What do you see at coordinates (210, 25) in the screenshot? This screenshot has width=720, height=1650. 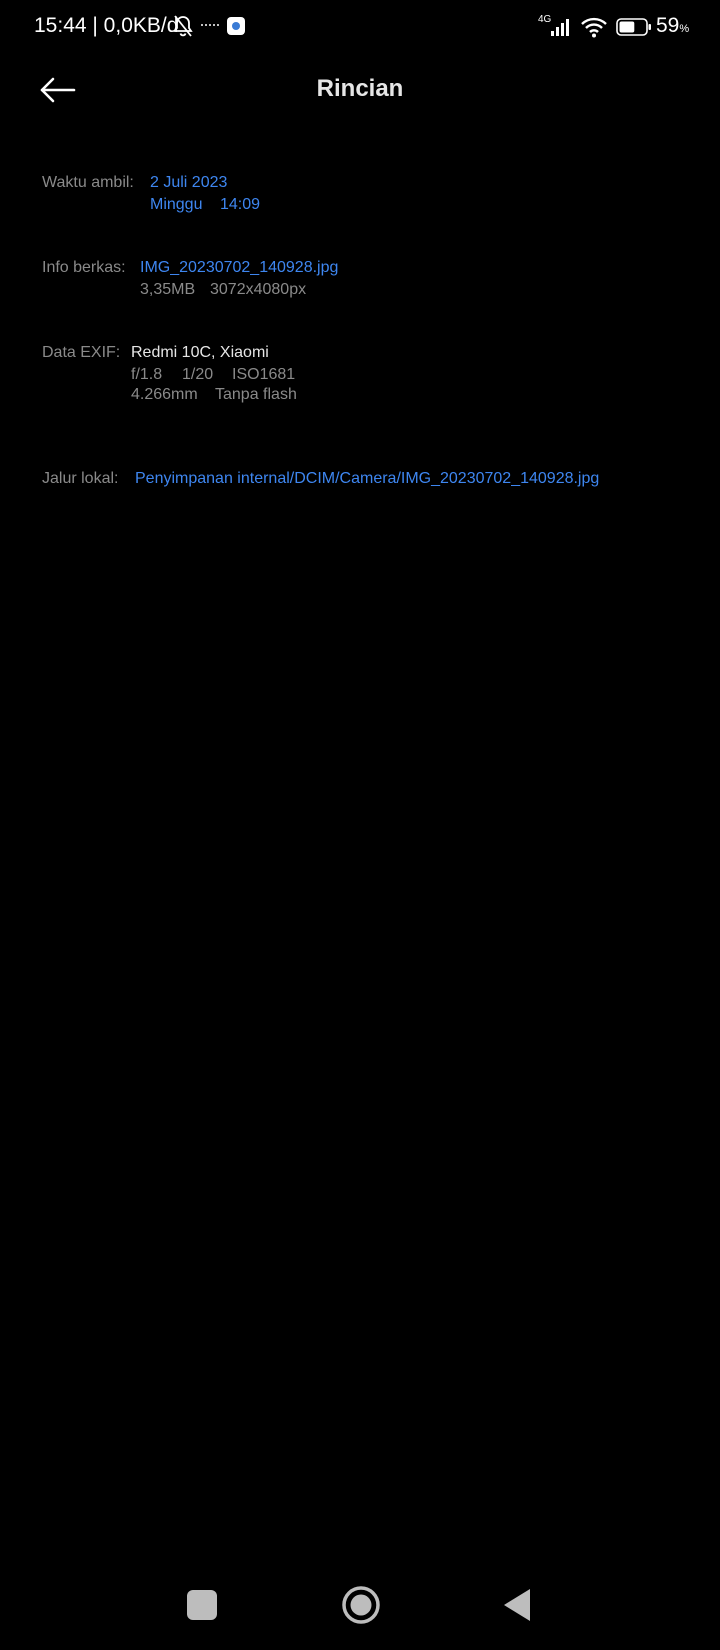 I see `data-speed-icon` at bounding box center [210, 25].